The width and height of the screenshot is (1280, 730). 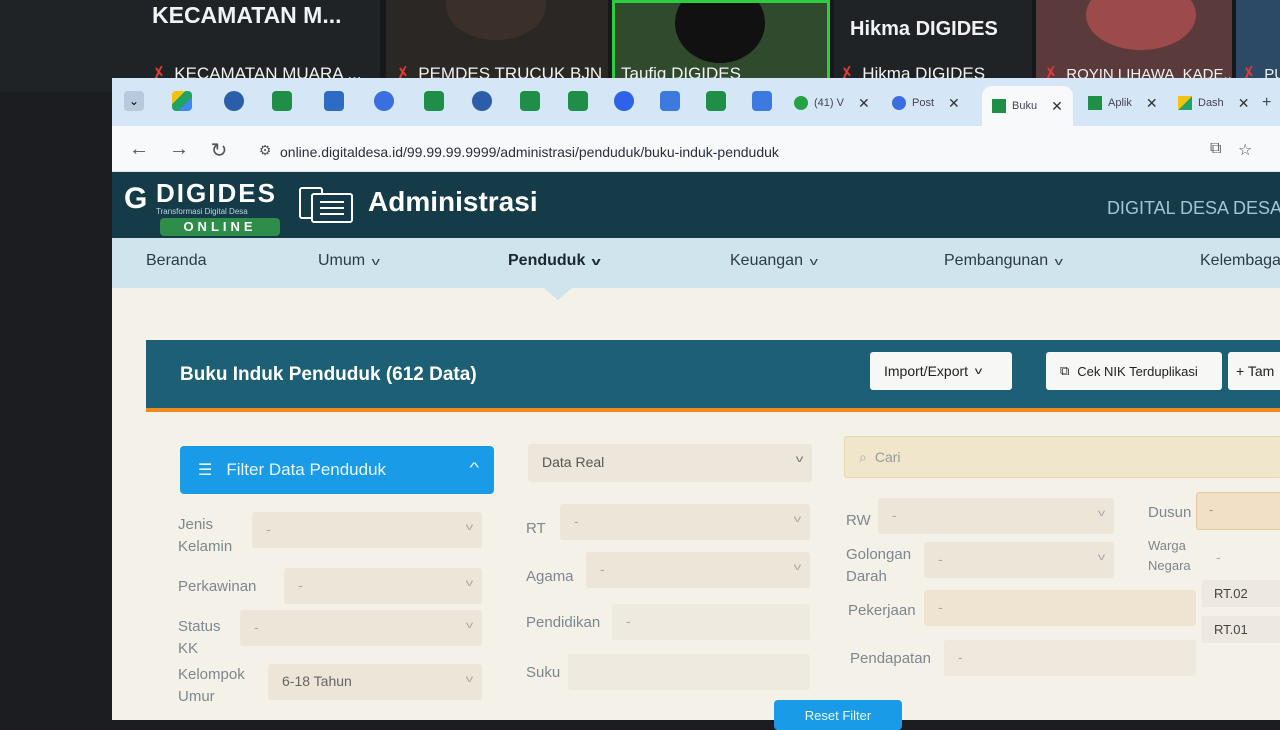 I want to click on filter-label-status-kk: Status KK, so click(x=199, y=637).